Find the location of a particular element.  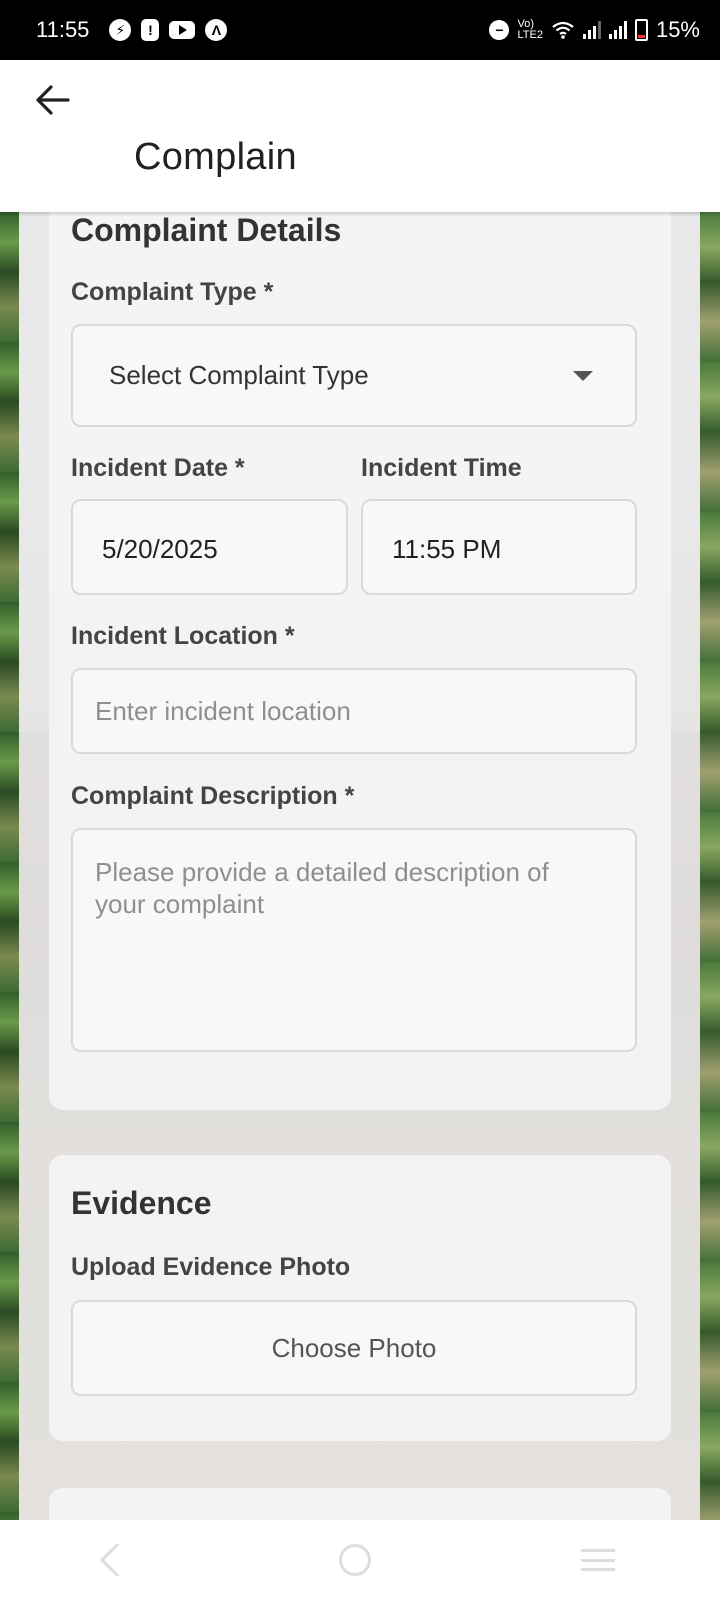

nav-home-icon is located at coordinates (355, 1560).